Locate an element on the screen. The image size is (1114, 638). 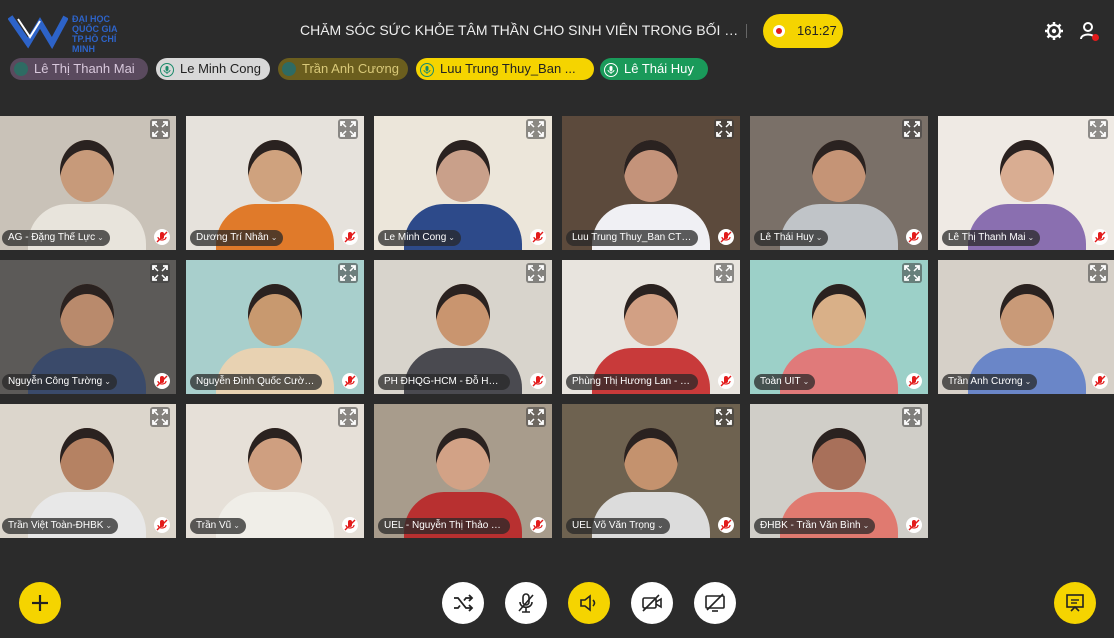
participant-name: Le Minh Cong ⌄ is located at coordinates (419, 238).